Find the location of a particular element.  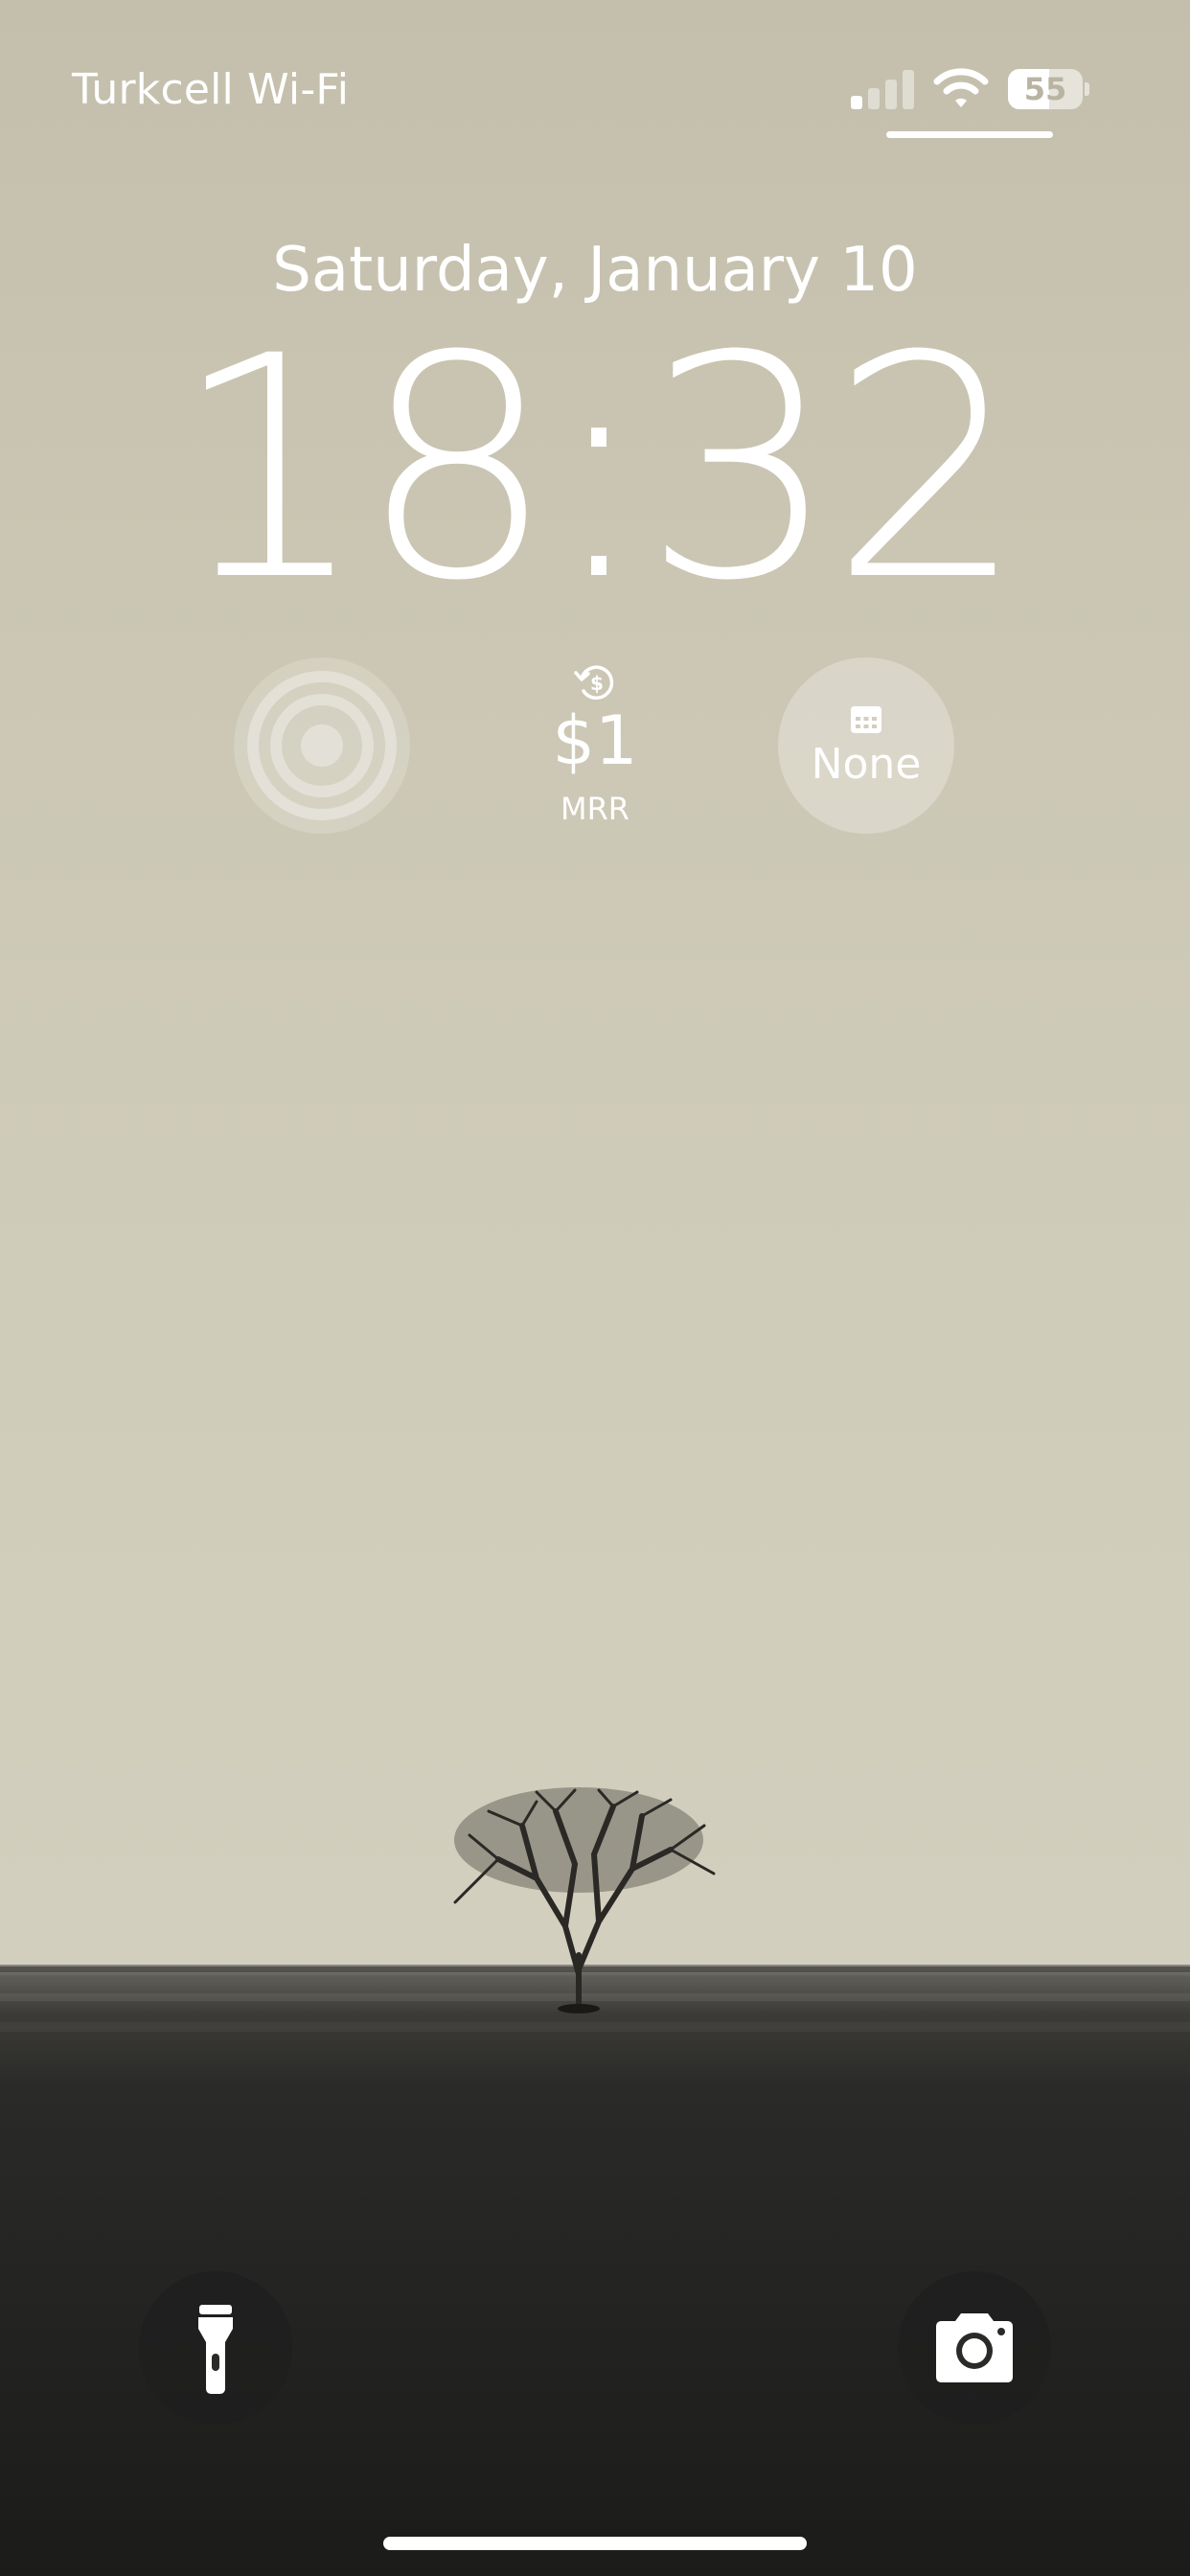

status-icons: 55 is located at coordinates (971, 89).